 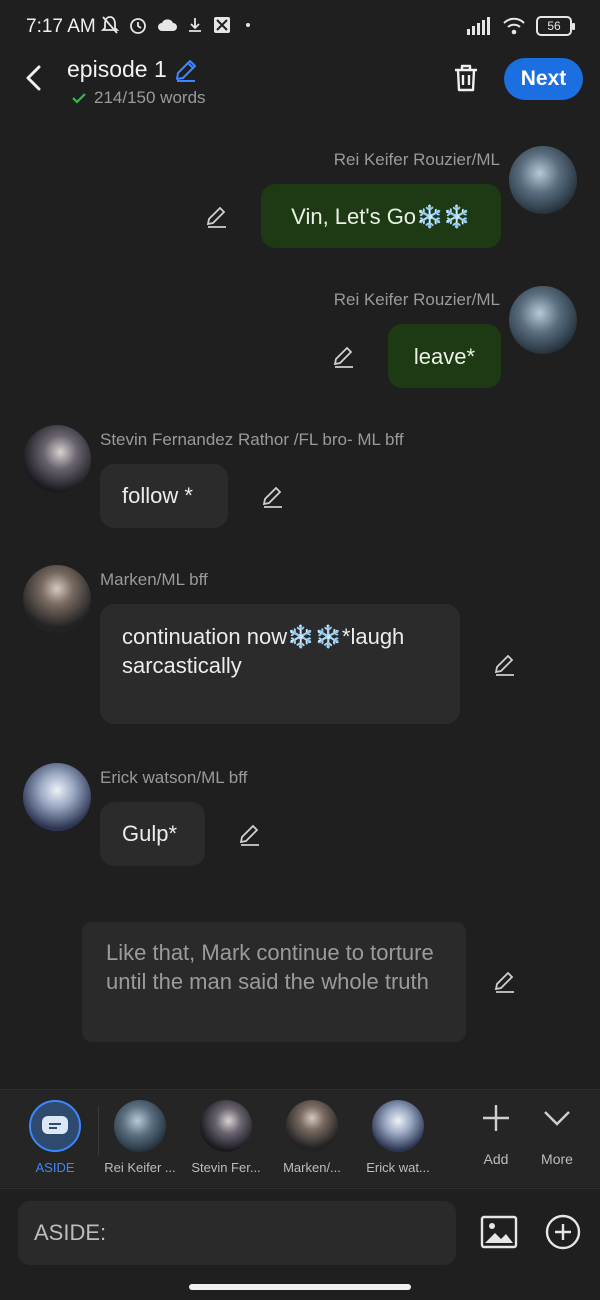 What do you see at coordinates (496, 1134) in the screenshot?
I see `add-character-button: Add` at bounding box center [496, 1134].